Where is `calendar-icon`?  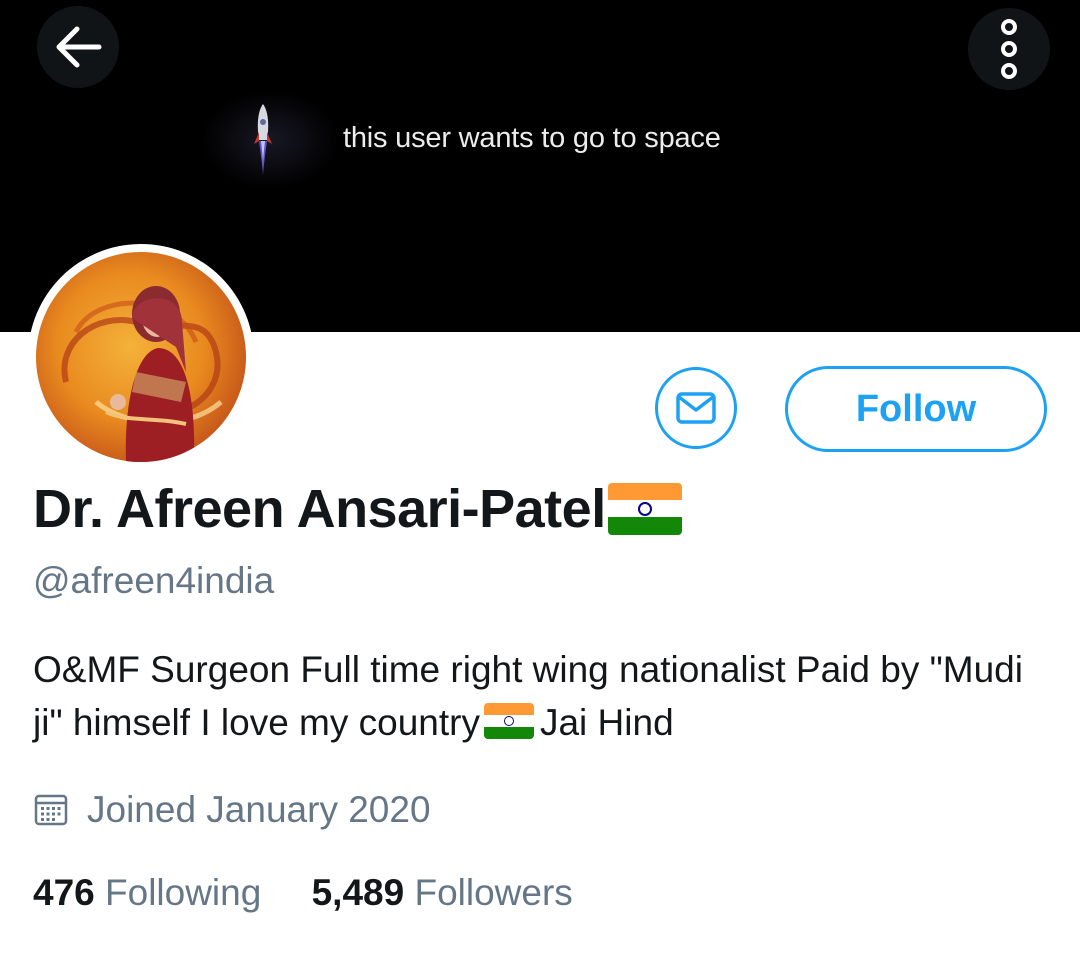
calendar-icon is located at coordinates (51, 810).